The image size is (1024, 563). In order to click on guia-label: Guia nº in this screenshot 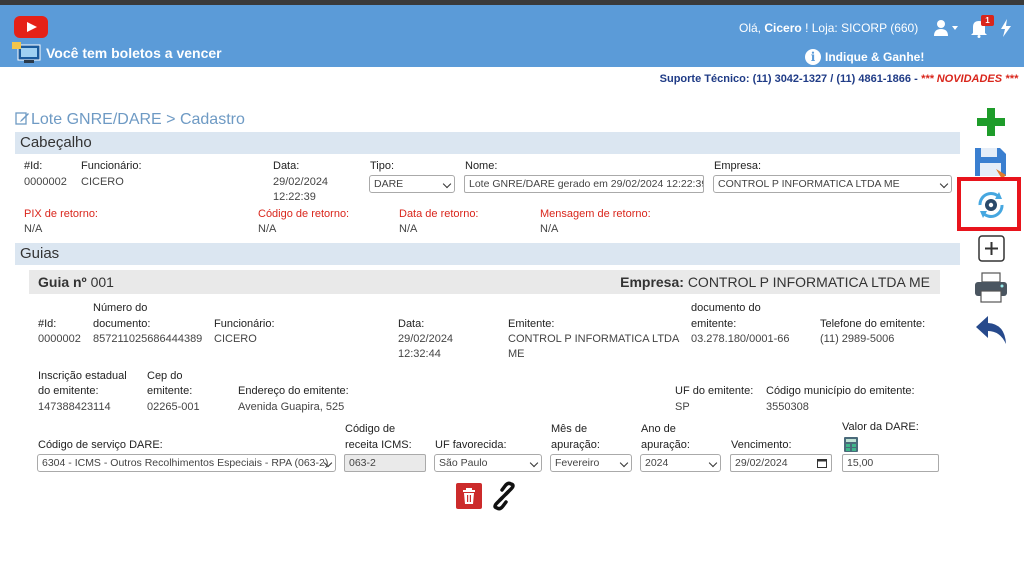, I will do `click(62, 282)`.